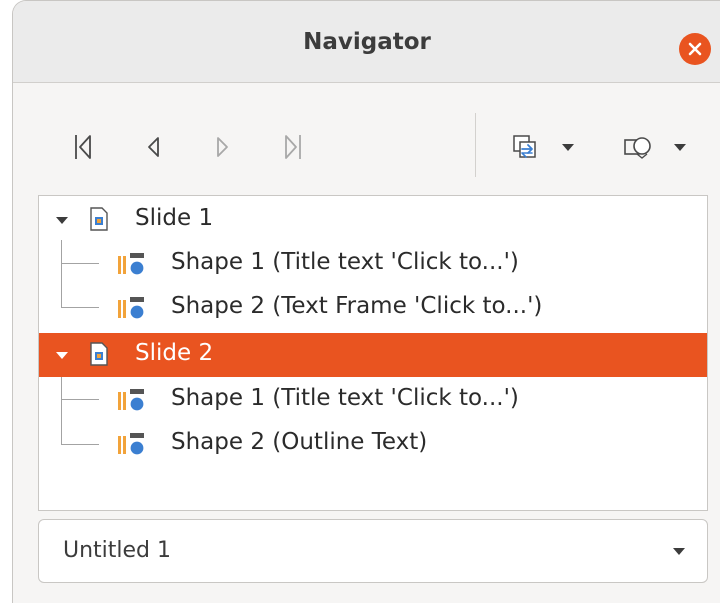  I want to click on first-slide-icon, so click(83, 147).